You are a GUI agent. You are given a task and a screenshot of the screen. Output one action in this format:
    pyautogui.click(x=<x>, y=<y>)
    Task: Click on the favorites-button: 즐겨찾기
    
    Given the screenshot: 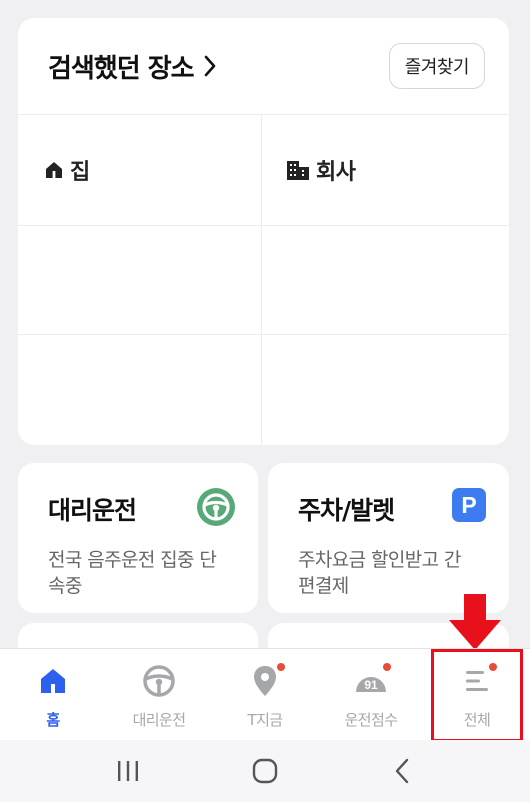 What is the action you would take?
    pyautogui.click(x=436, y=66)
    